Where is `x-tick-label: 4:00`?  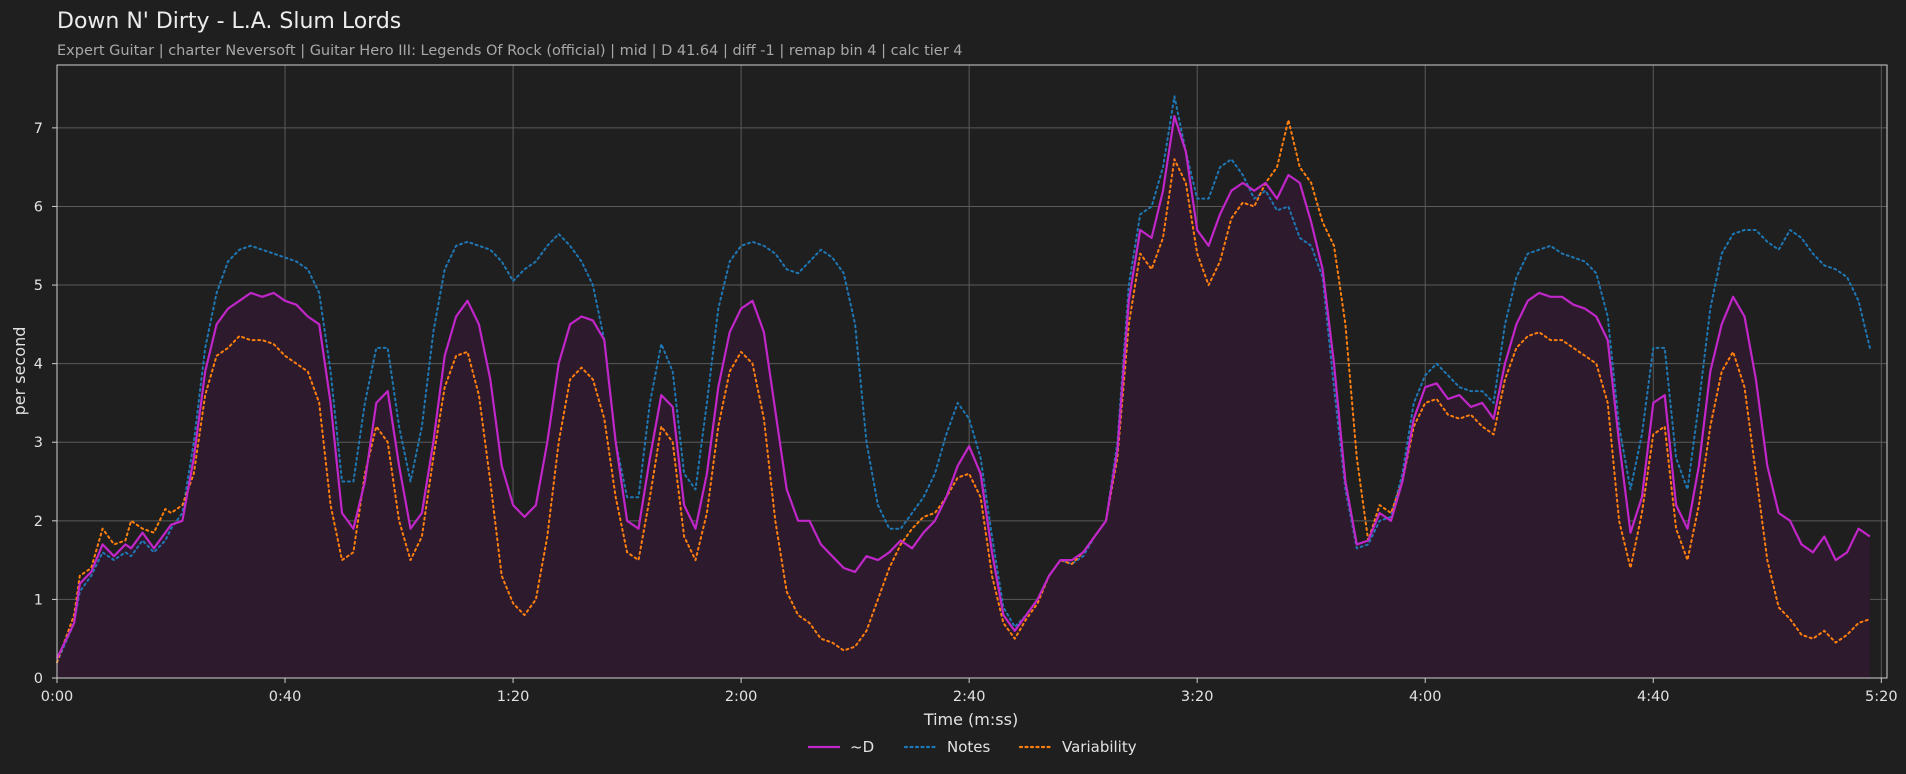 x-tick-label: 4:00 is located at coordinates (1425, 697).